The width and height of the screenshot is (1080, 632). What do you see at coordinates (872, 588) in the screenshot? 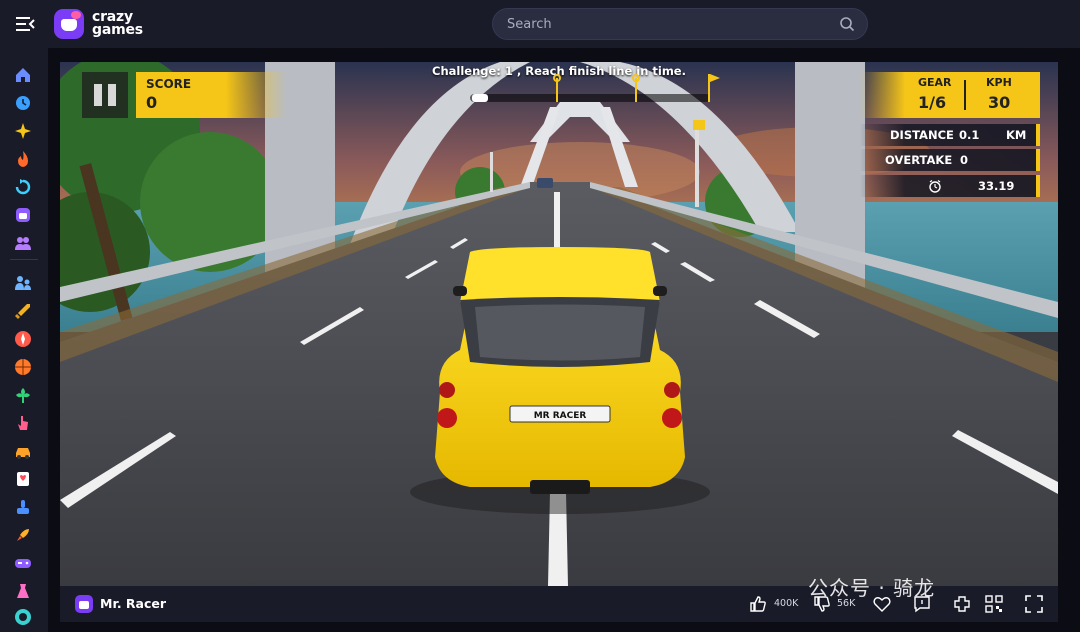
I see `watermark-text: 公众号 · 骑龙` at bounding box center [872, 588].